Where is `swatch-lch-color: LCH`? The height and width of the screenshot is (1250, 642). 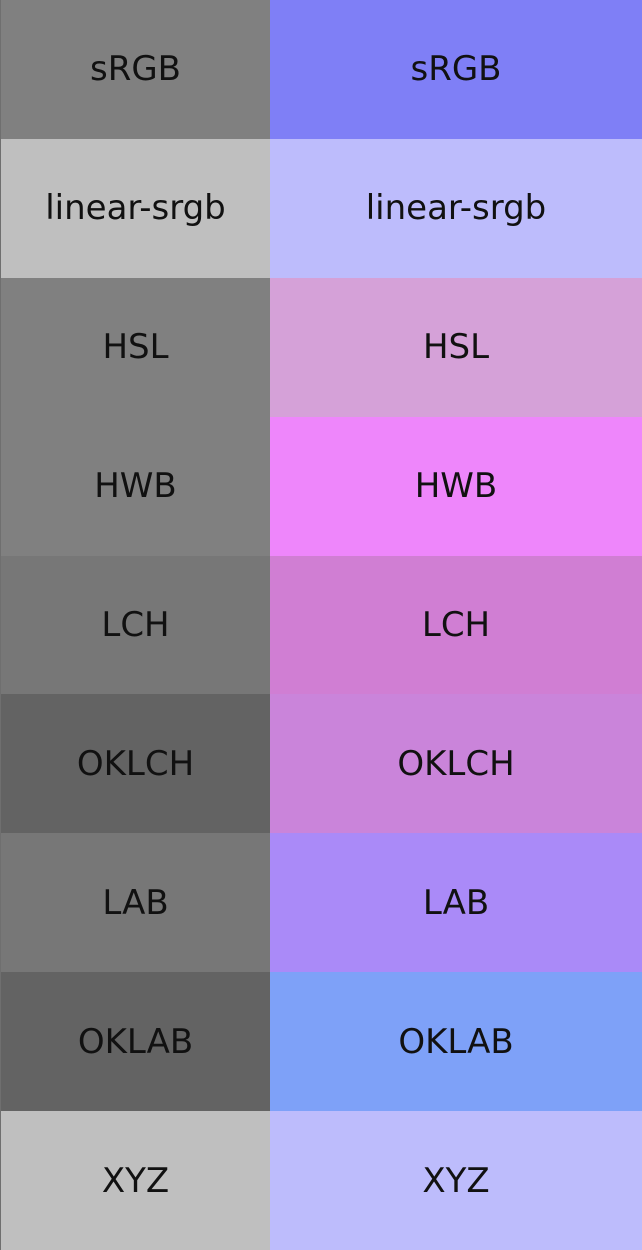 swatch-lch-color: LCH is located at coordinates (456, 625).